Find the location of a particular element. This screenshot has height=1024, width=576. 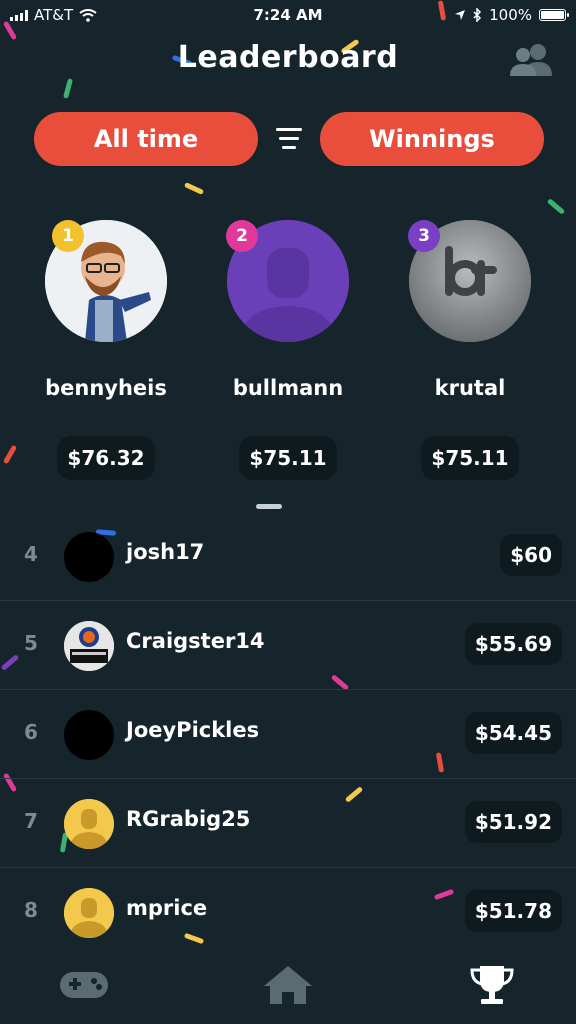

table-row: 5 Craigster14 $55.69 is located at coordinates (288, 644).